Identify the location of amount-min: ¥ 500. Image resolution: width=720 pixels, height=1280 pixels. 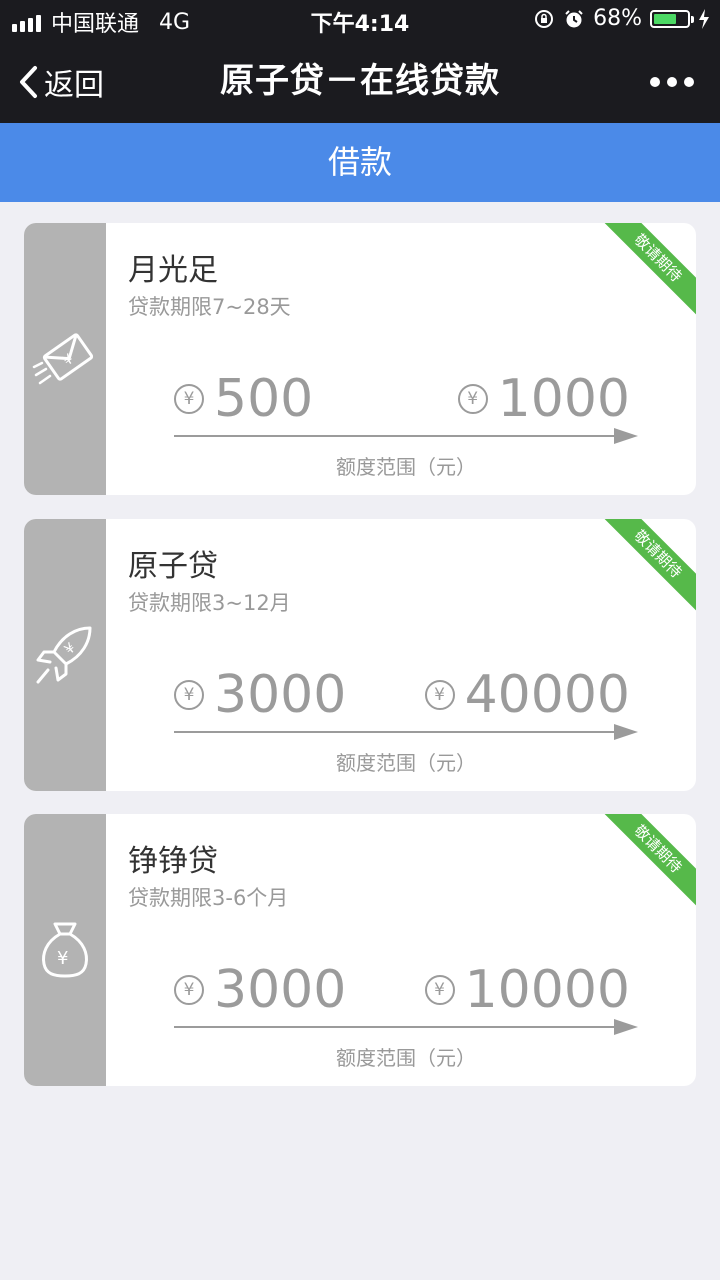
(243, 399).